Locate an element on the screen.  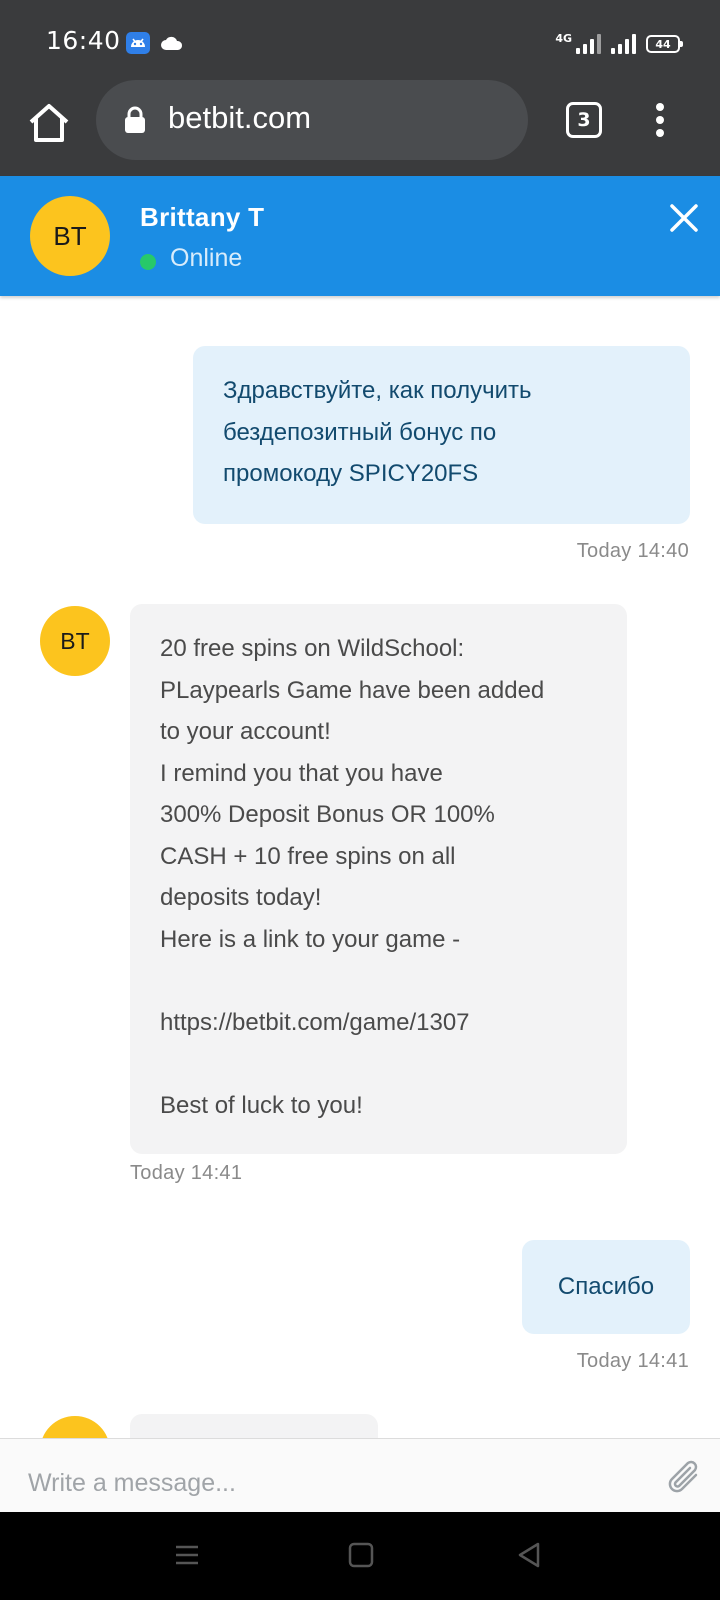
back-triangle-icon is located at coordinates (529, 1555).